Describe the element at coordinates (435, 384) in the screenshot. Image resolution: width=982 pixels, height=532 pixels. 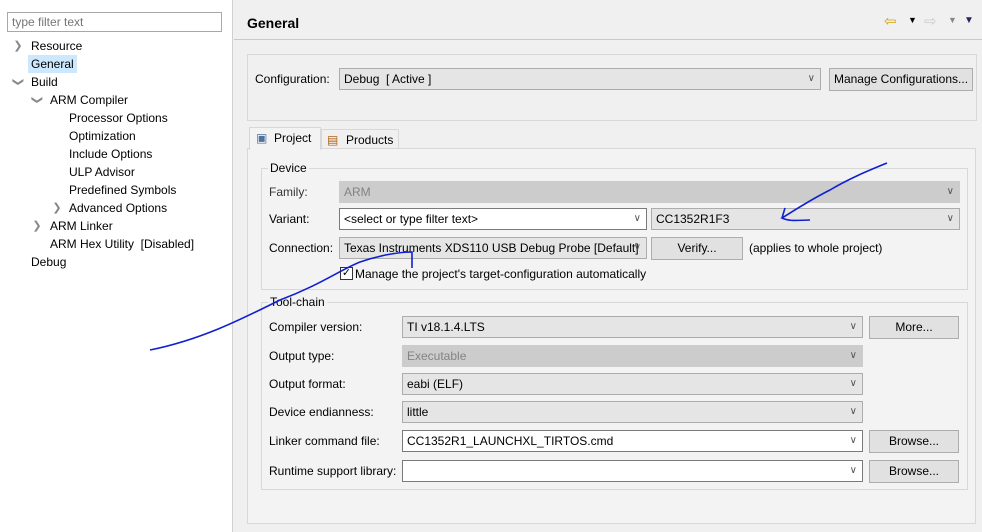
I see `output-format-value: eabi (ELF)` at that location.